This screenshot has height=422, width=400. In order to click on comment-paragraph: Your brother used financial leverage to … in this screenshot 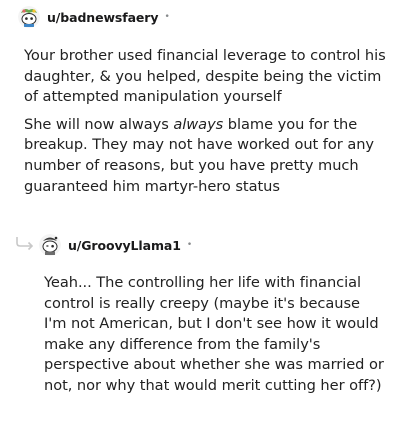, I will do `click(205, 76)`.